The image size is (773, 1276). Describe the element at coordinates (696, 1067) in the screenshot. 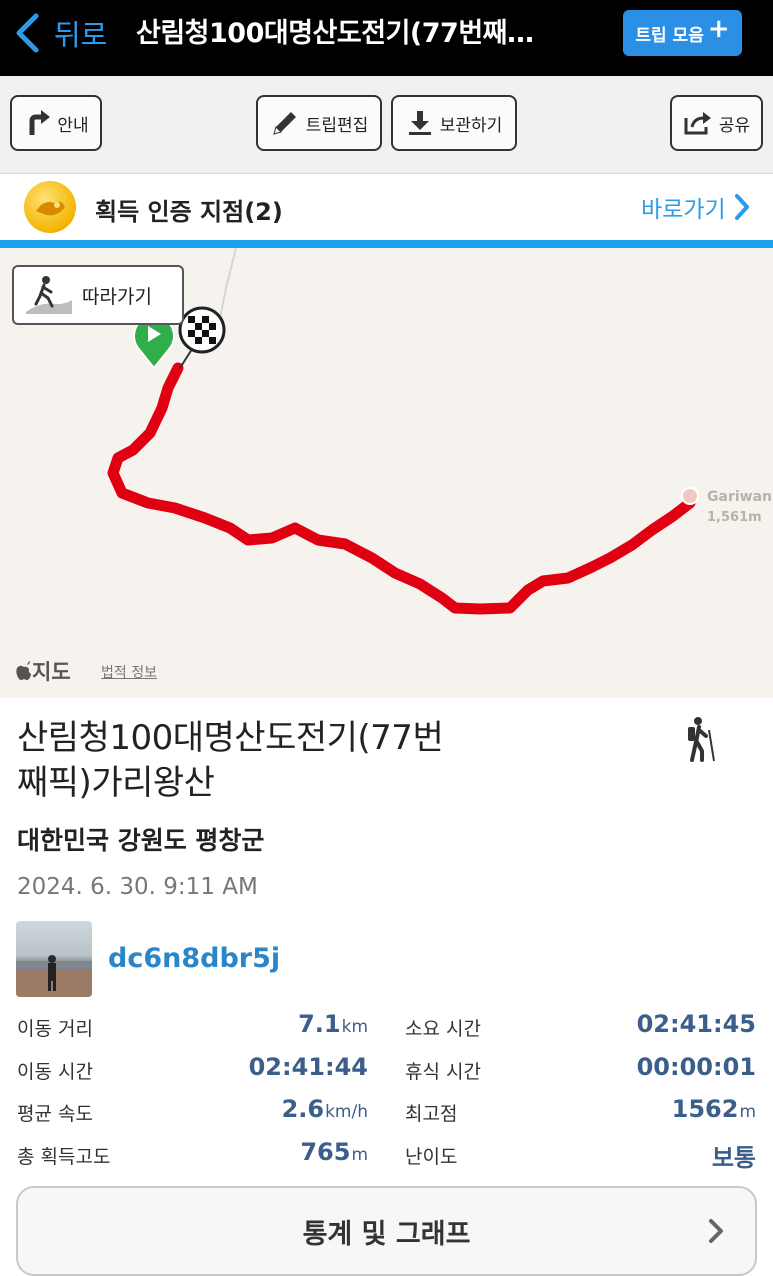

I see `rest-time-value: 00:00:01` at that location.